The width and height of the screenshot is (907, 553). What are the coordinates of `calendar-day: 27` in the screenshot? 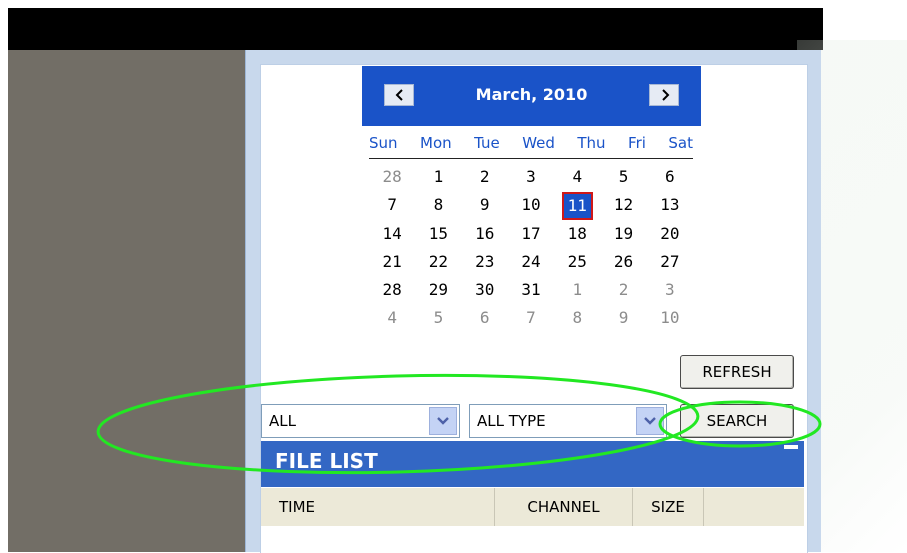 It's located at (670, 265).